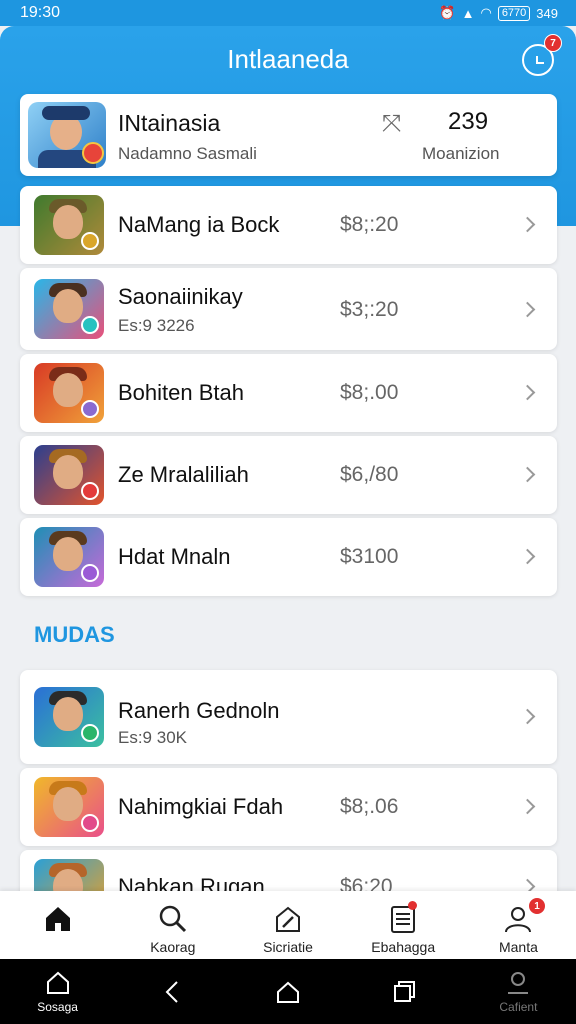 The image size is (576, 1024). I want to click on nav-profile: 1 Manta, so click(518, 925).